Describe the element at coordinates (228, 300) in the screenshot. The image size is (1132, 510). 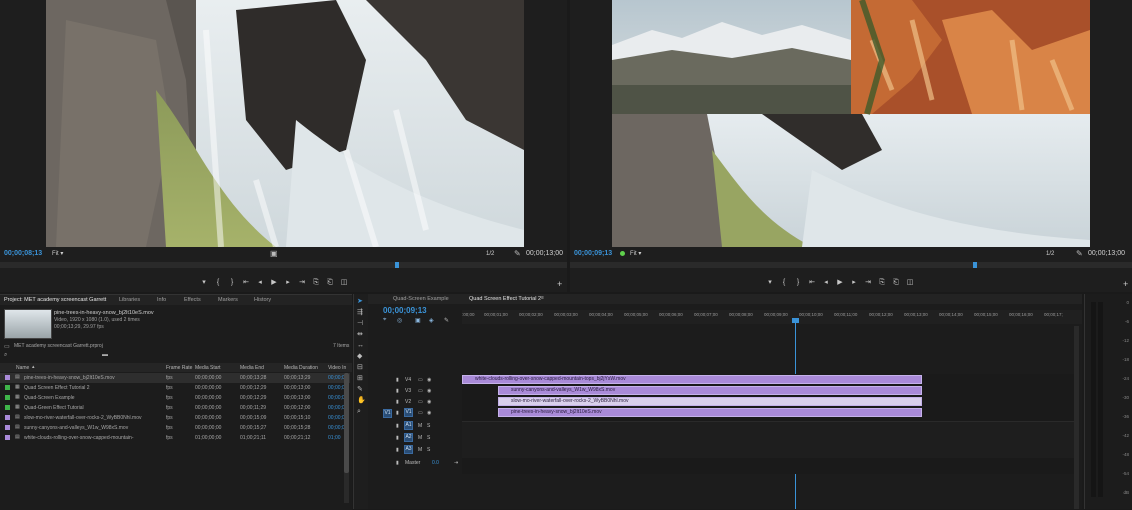
I see `tab-markers: Markers` at that location.